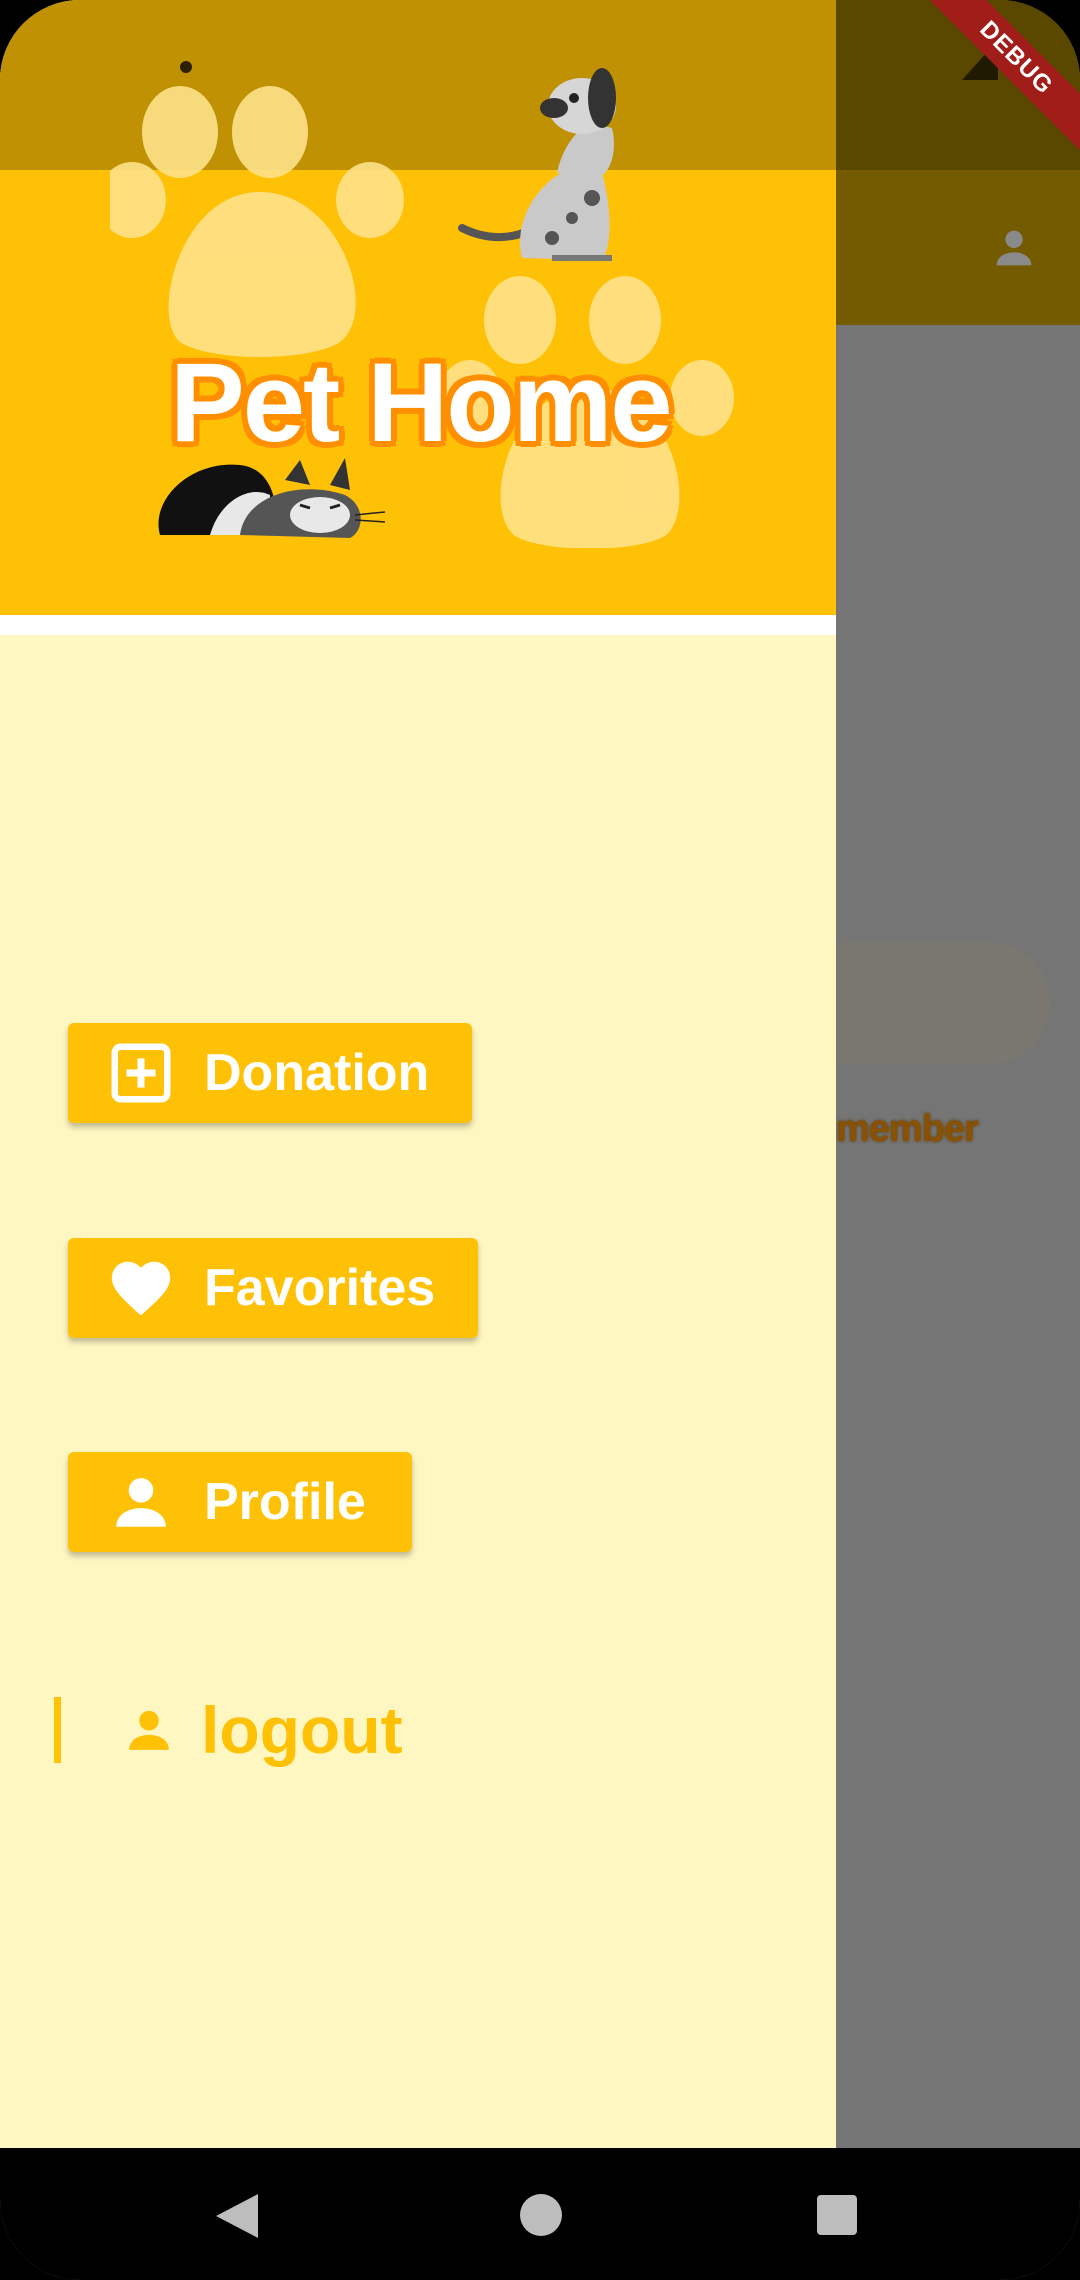 This screenshot has width=1080, height=2280. Describe the element at coordinates (57, 1730) in the screenshot. I see `logout-indicator` at that location.